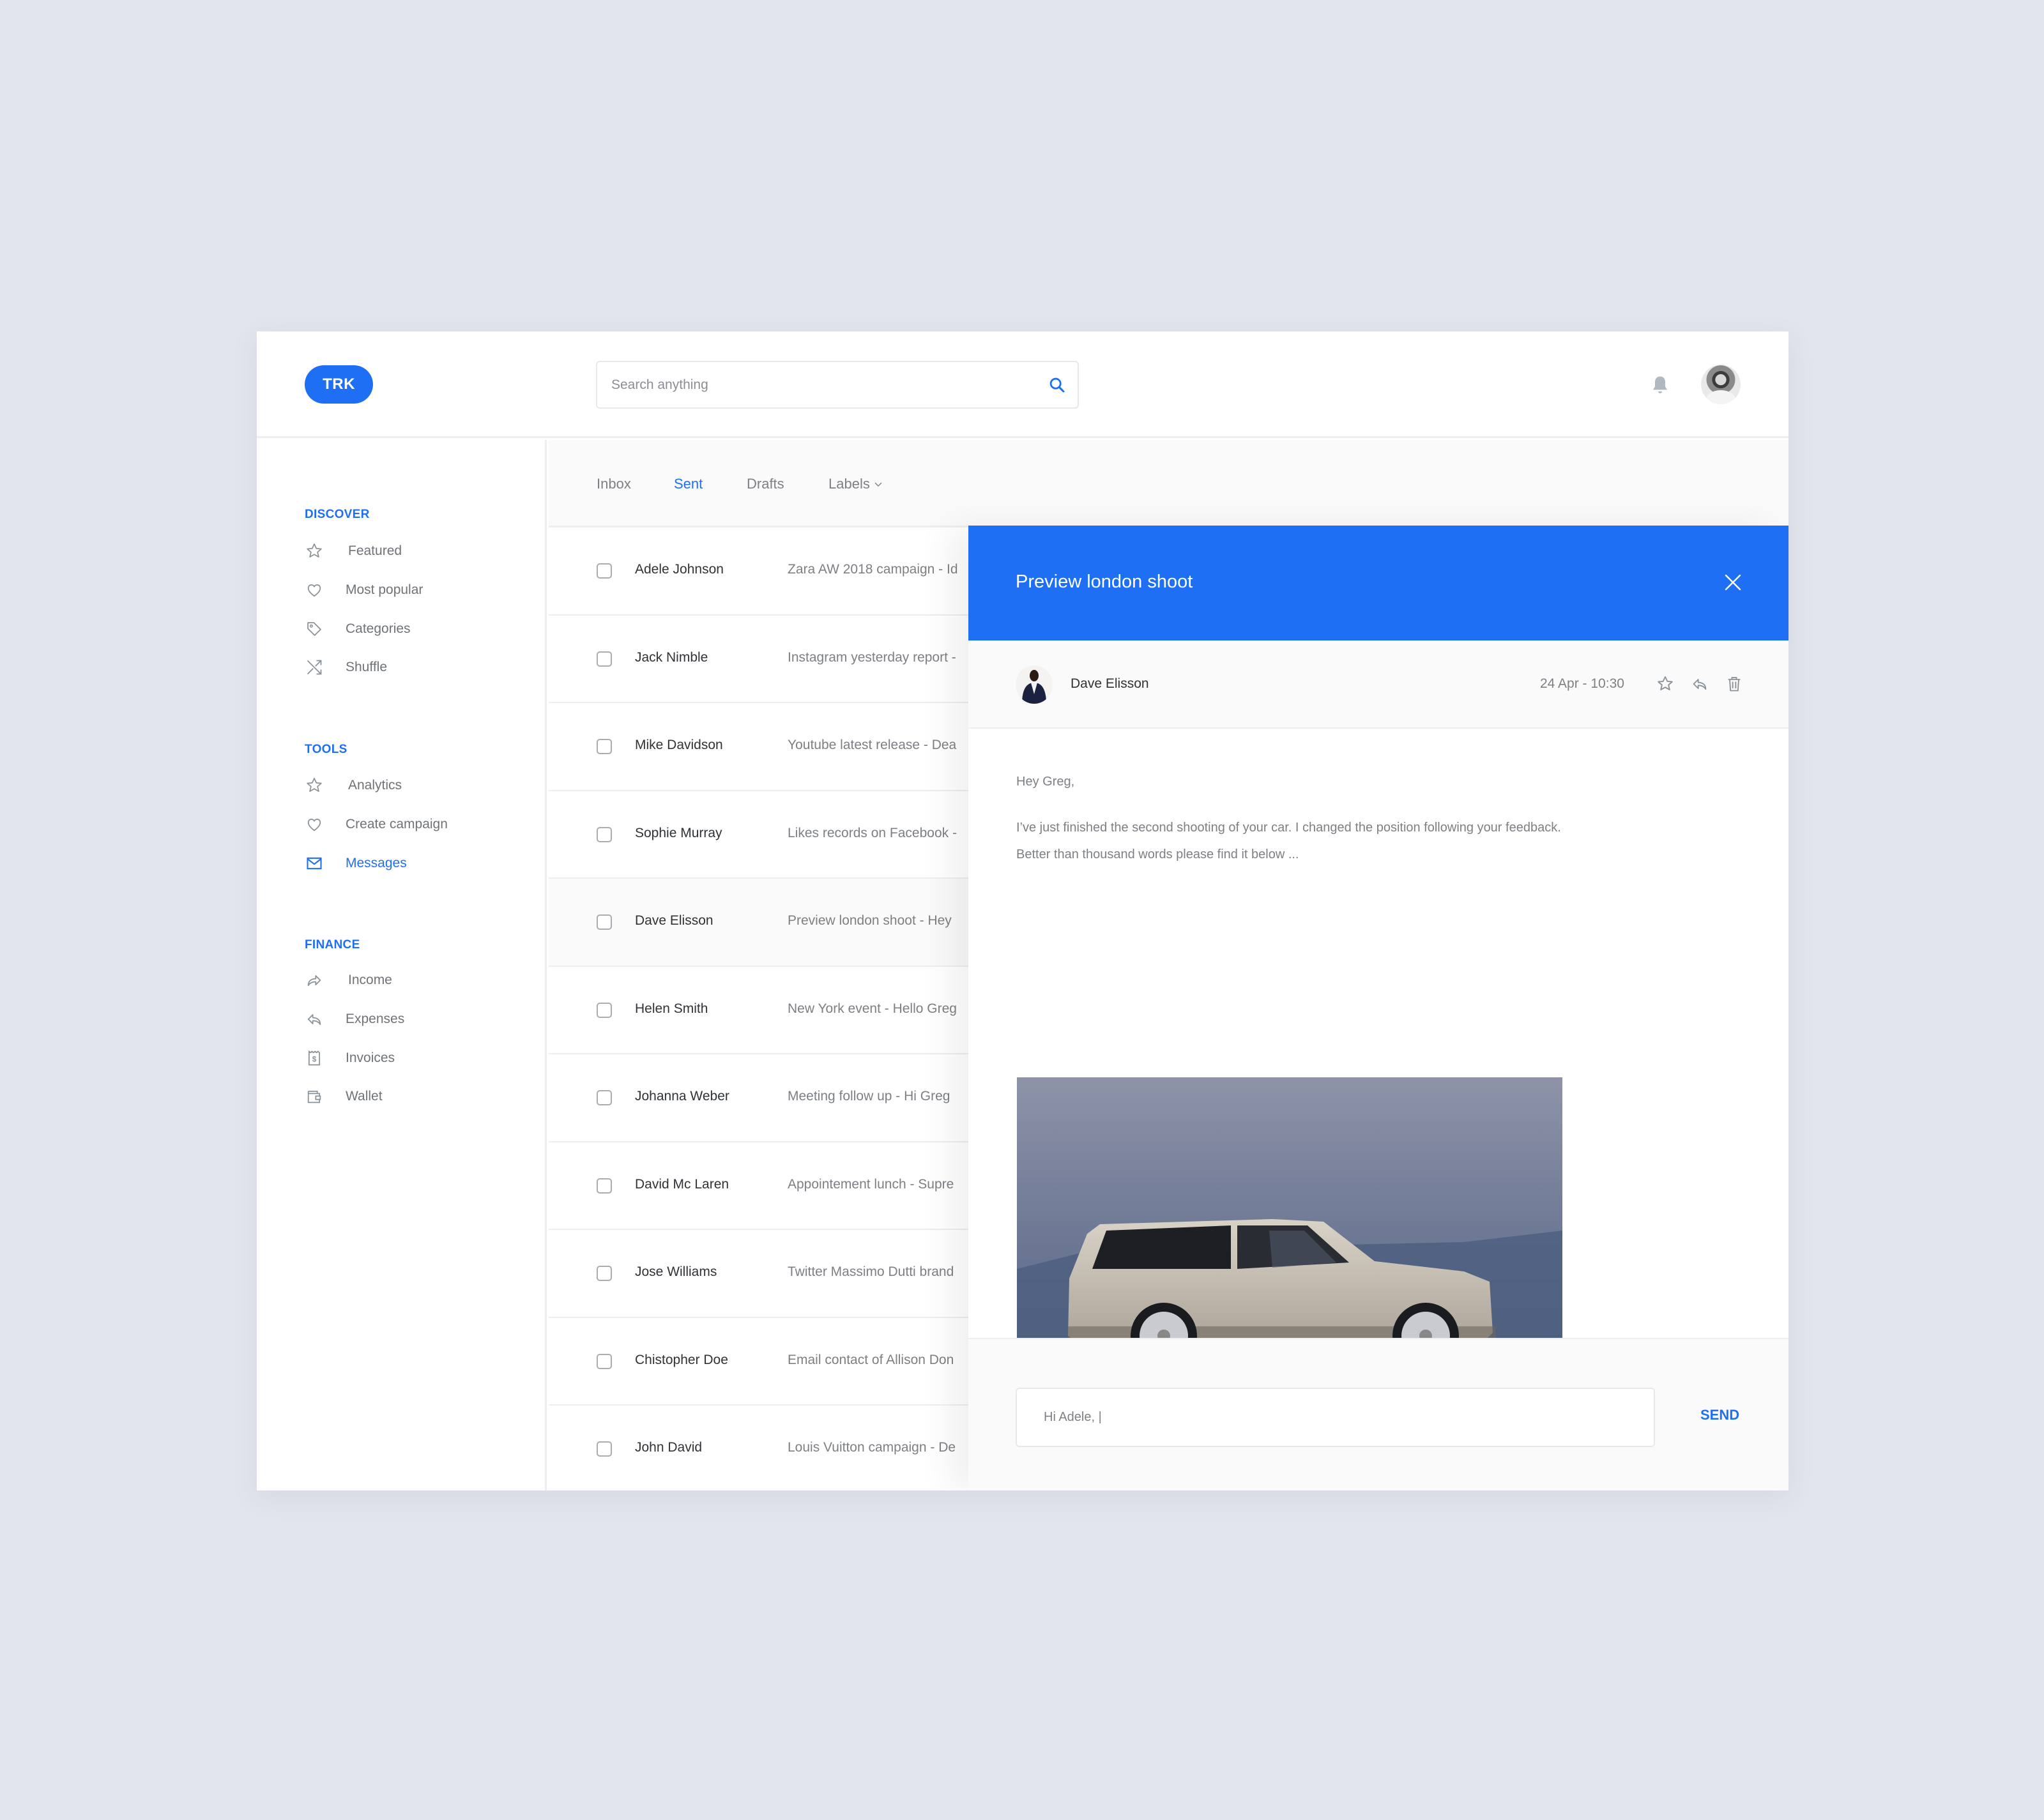  Describe the element at coordinates (878, 484) in the screenshot. I see `chevron-down-icon` at that location.